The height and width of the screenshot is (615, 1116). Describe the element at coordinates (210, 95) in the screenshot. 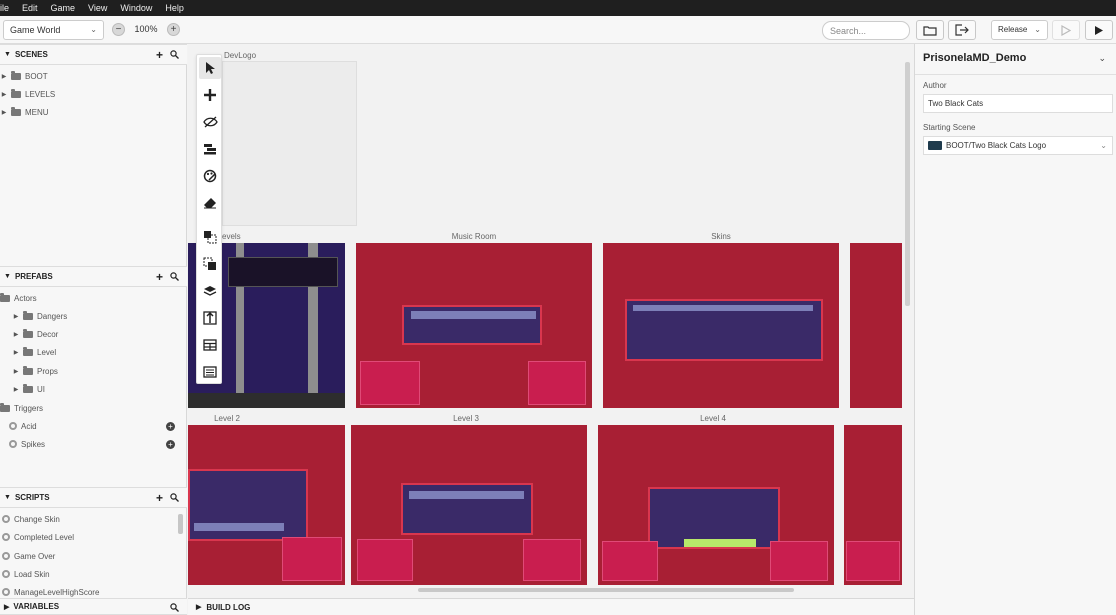

I see `add-tool` at that location.